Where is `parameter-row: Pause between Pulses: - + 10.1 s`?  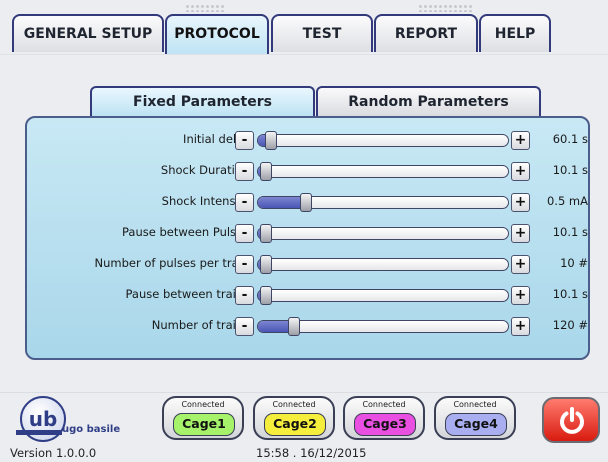 parameter-row: Pause between Pulses: - + 10.1 s is located at coordinates (309, 234).